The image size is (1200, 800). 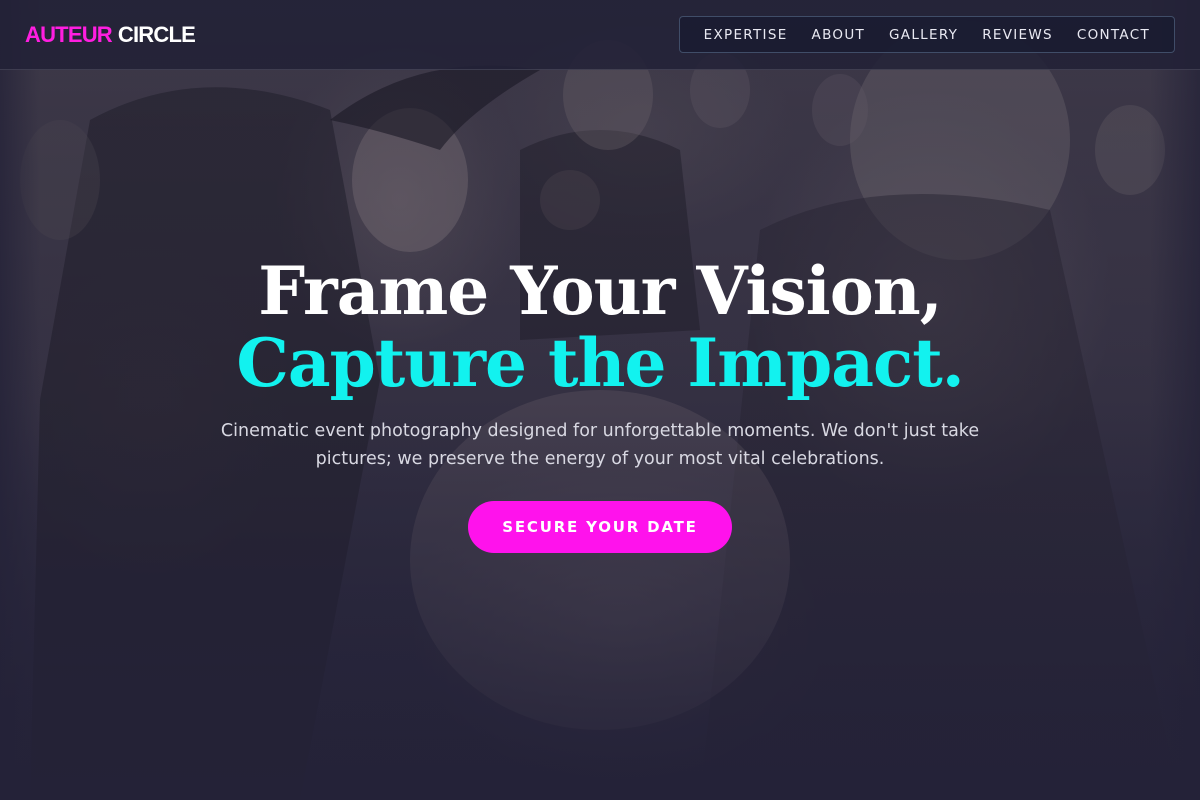 What do you see at coordinates (839, 35) in the screenshot?
I see `nav-item-about: ABOUT` at bounding box center [839, 35].